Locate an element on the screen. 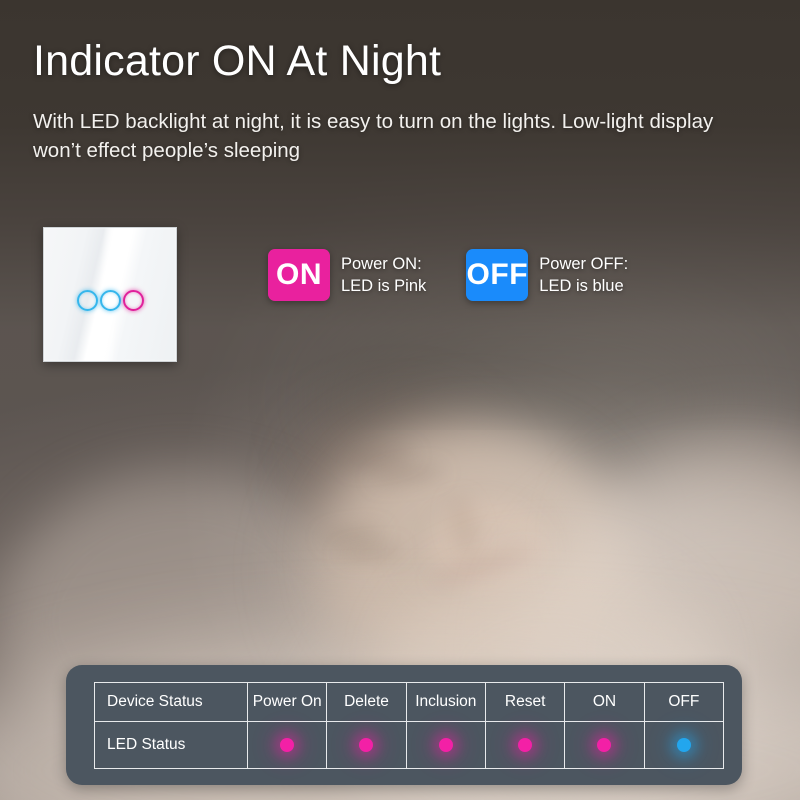 This screenshot has width=800, height=800. column-header-inclusion: Inclusion is located at coordinates (445, 702).